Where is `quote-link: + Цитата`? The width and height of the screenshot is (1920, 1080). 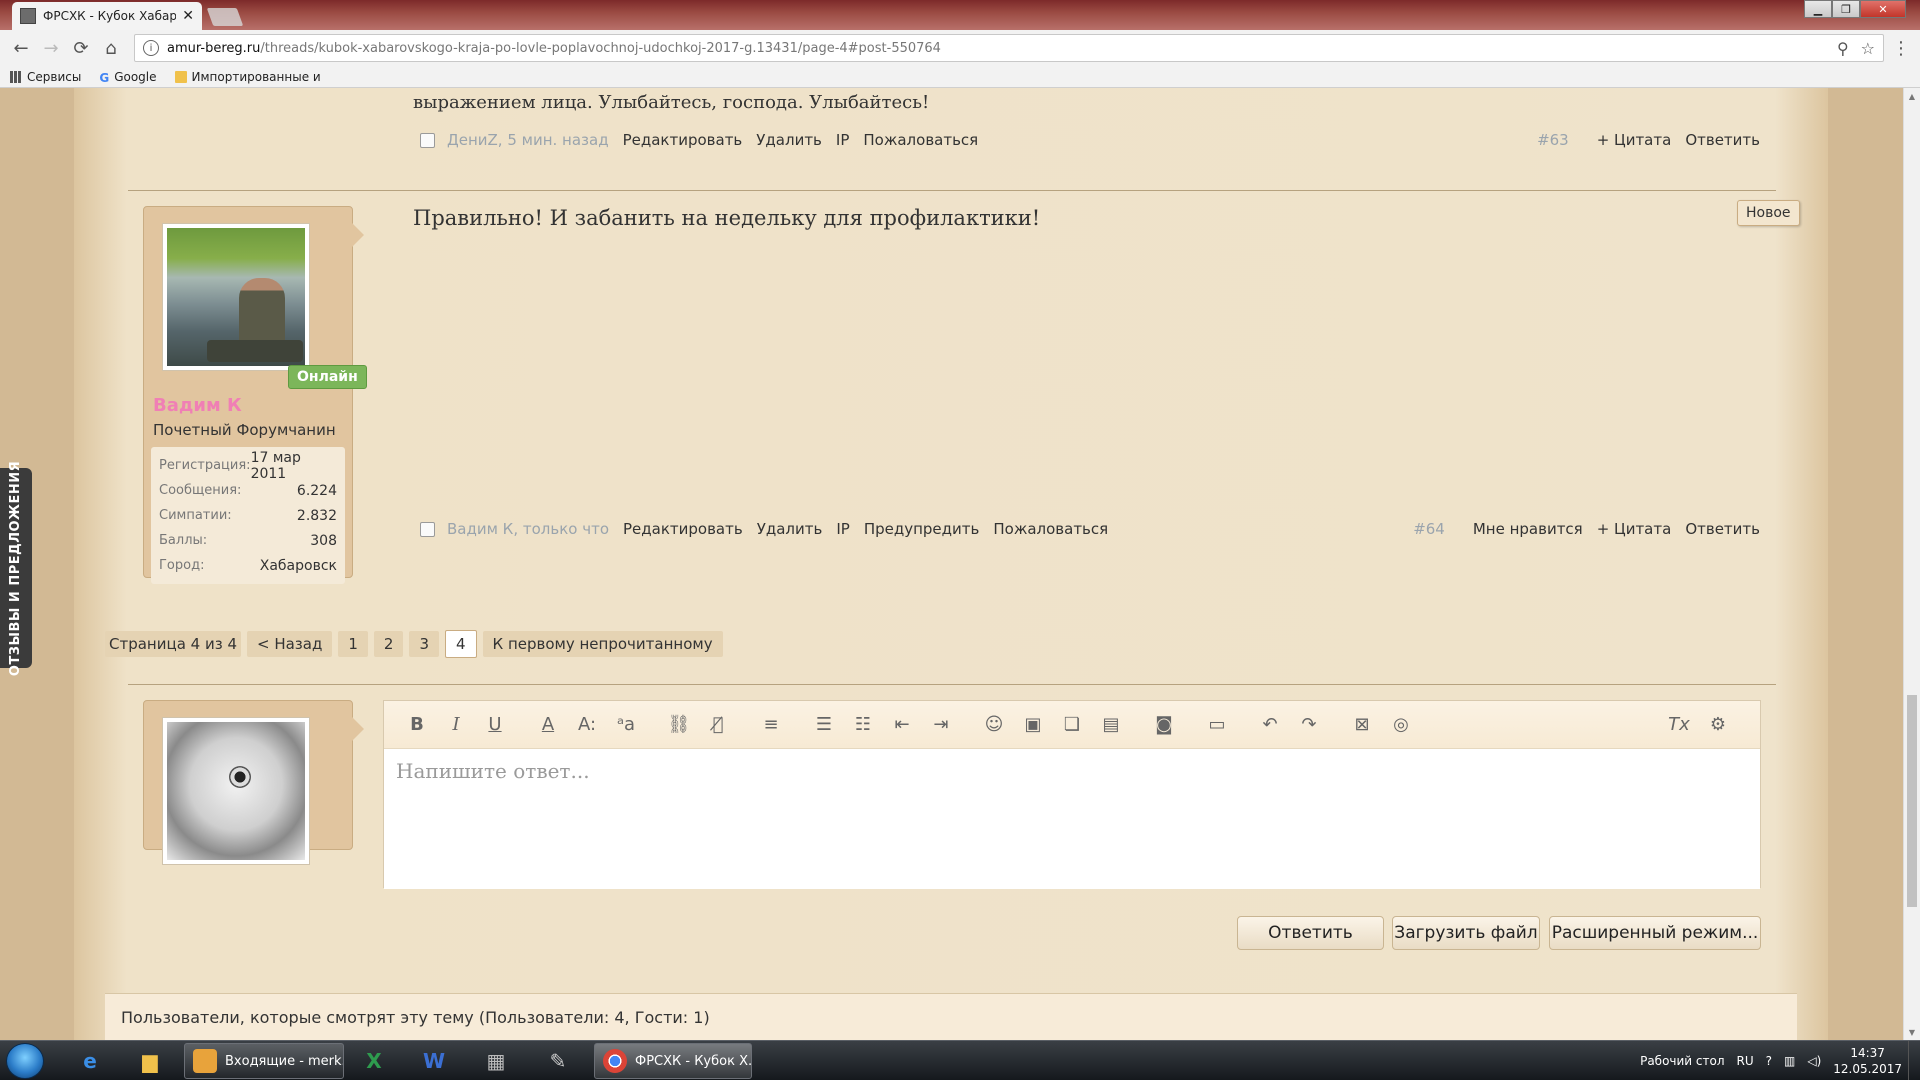 quote-link: + Цитата is located at coordinates (1634, 529).